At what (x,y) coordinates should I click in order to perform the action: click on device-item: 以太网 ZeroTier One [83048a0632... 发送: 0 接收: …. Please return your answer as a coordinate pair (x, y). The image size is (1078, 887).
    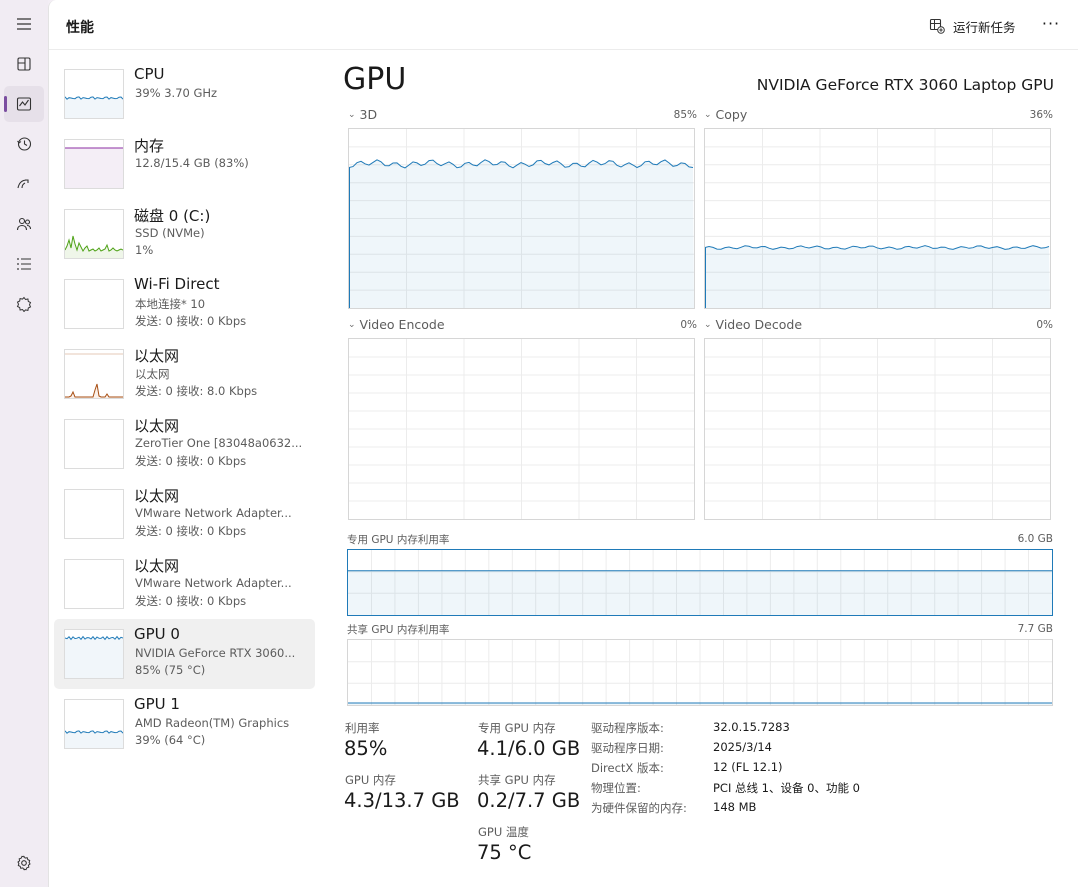
    Looking at the image, I should click on (184, 444).